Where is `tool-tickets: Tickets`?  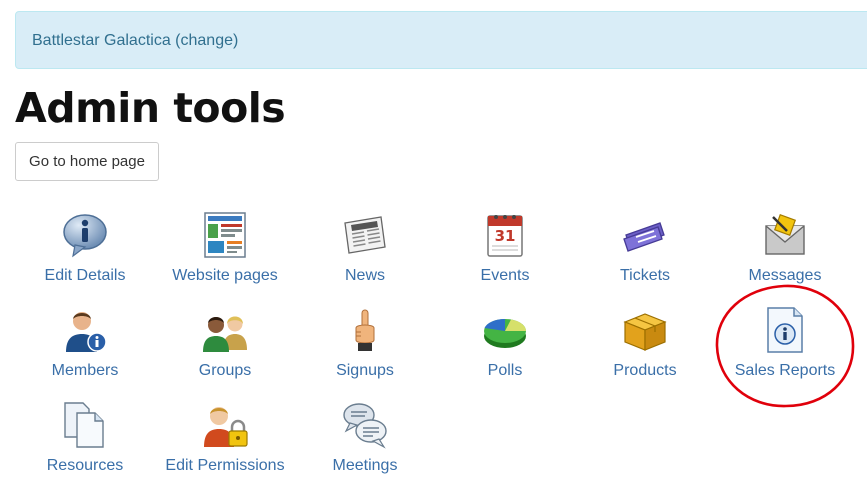 tool-tickets: Tickets is located at coordinates (645, 258).